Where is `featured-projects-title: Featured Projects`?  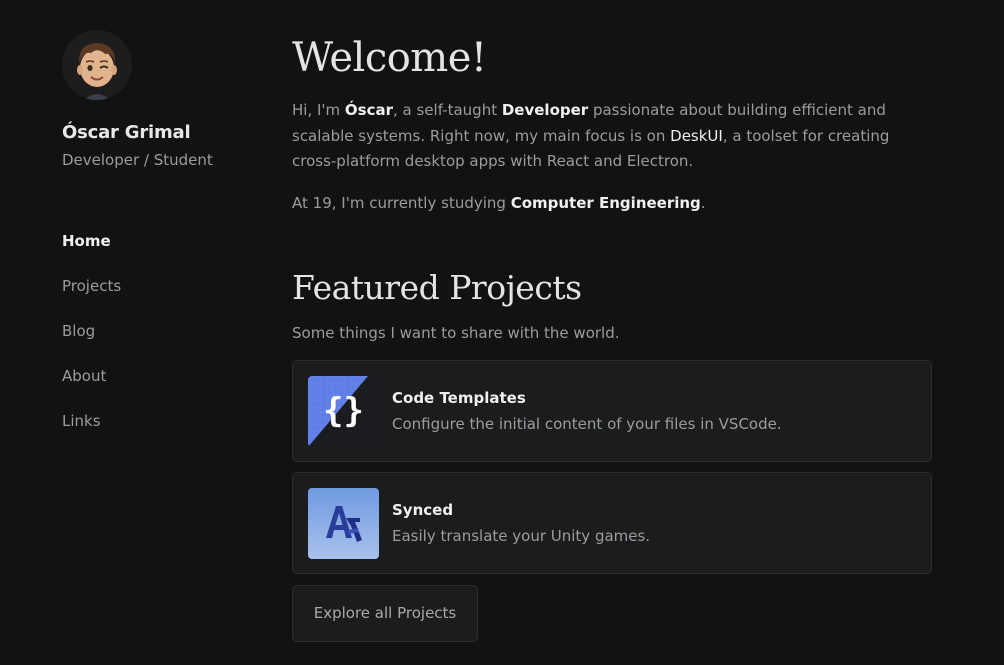
featured-projects-title: Featured Projects is located at coordinates (437, 287).